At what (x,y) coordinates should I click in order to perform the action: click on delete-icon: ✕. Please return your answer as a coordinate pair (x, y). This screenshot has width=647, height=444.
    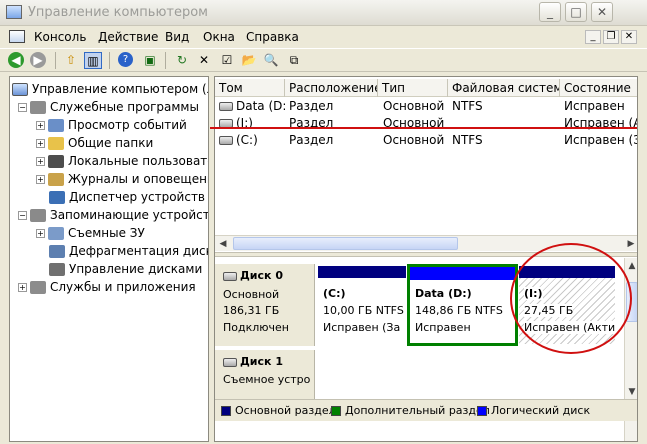
    Looking at the image, I should click on (204, 60).